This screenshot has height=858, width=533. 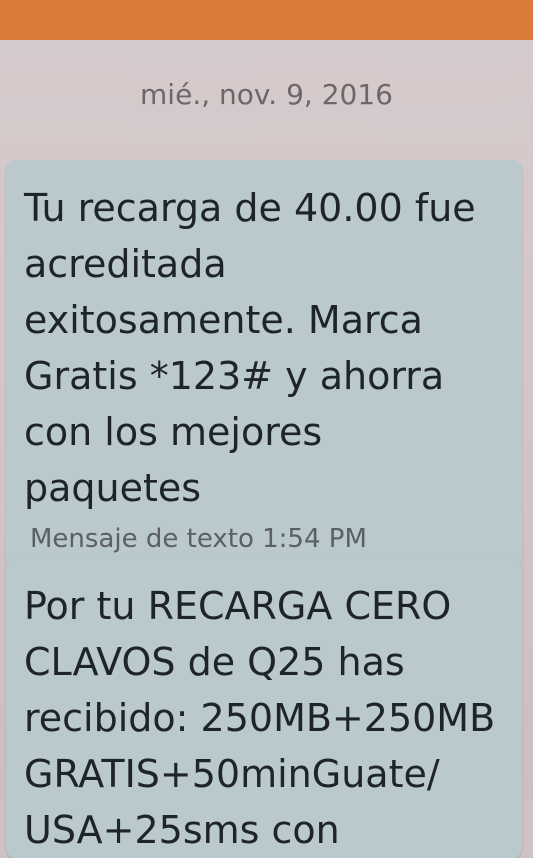 I want to click on date-separator: mié., nov. 9, 2016, so click(x=266, y=94).